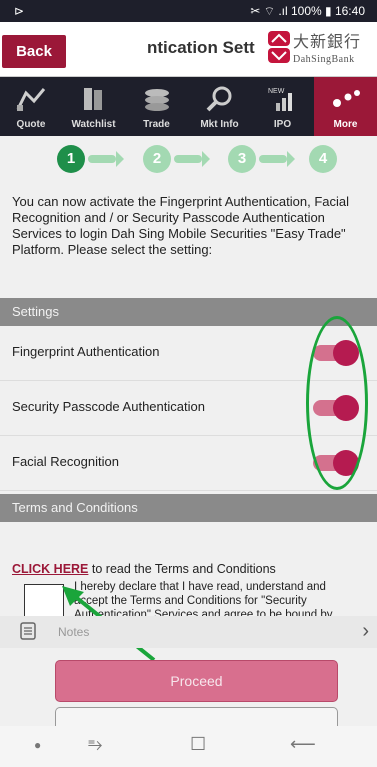  Describe the element at coordinates (31, 124) in the screenshot. I see `tab-quote-label: Quote` at that location.